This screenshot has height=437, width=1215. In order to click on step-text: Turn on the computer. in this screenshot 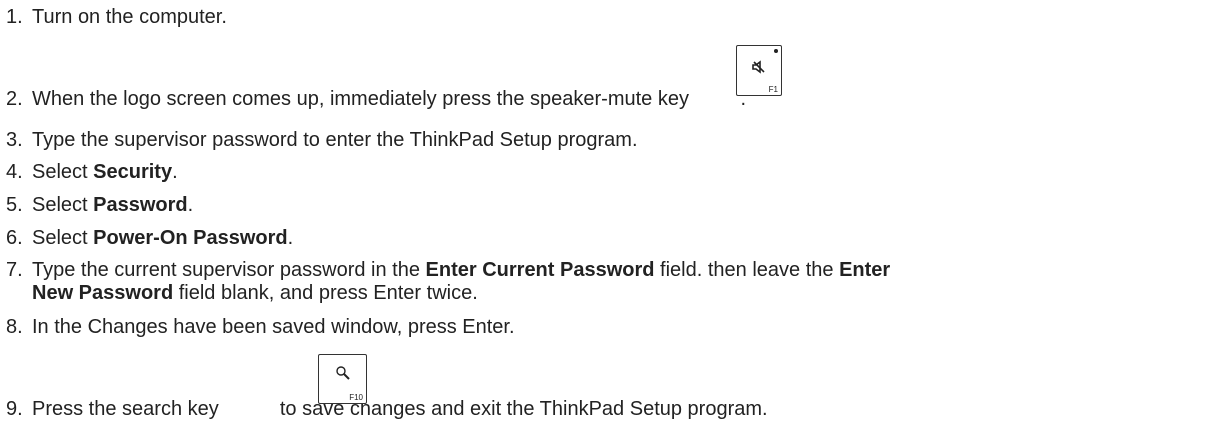, I will do `click(129, 17)`.